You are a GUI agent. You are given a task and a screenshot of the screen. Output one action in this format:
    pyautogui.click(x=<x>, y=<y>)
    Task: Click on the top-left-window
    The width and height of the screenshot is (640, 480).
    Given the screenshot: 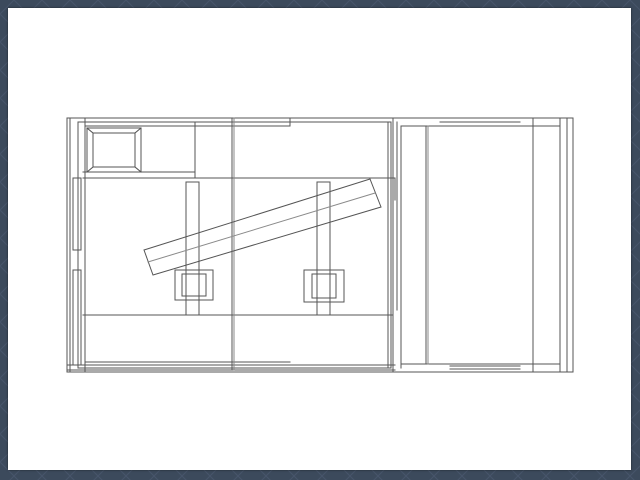 What is the action you would take?
    pyautogui.click(x=114, y=150)
    